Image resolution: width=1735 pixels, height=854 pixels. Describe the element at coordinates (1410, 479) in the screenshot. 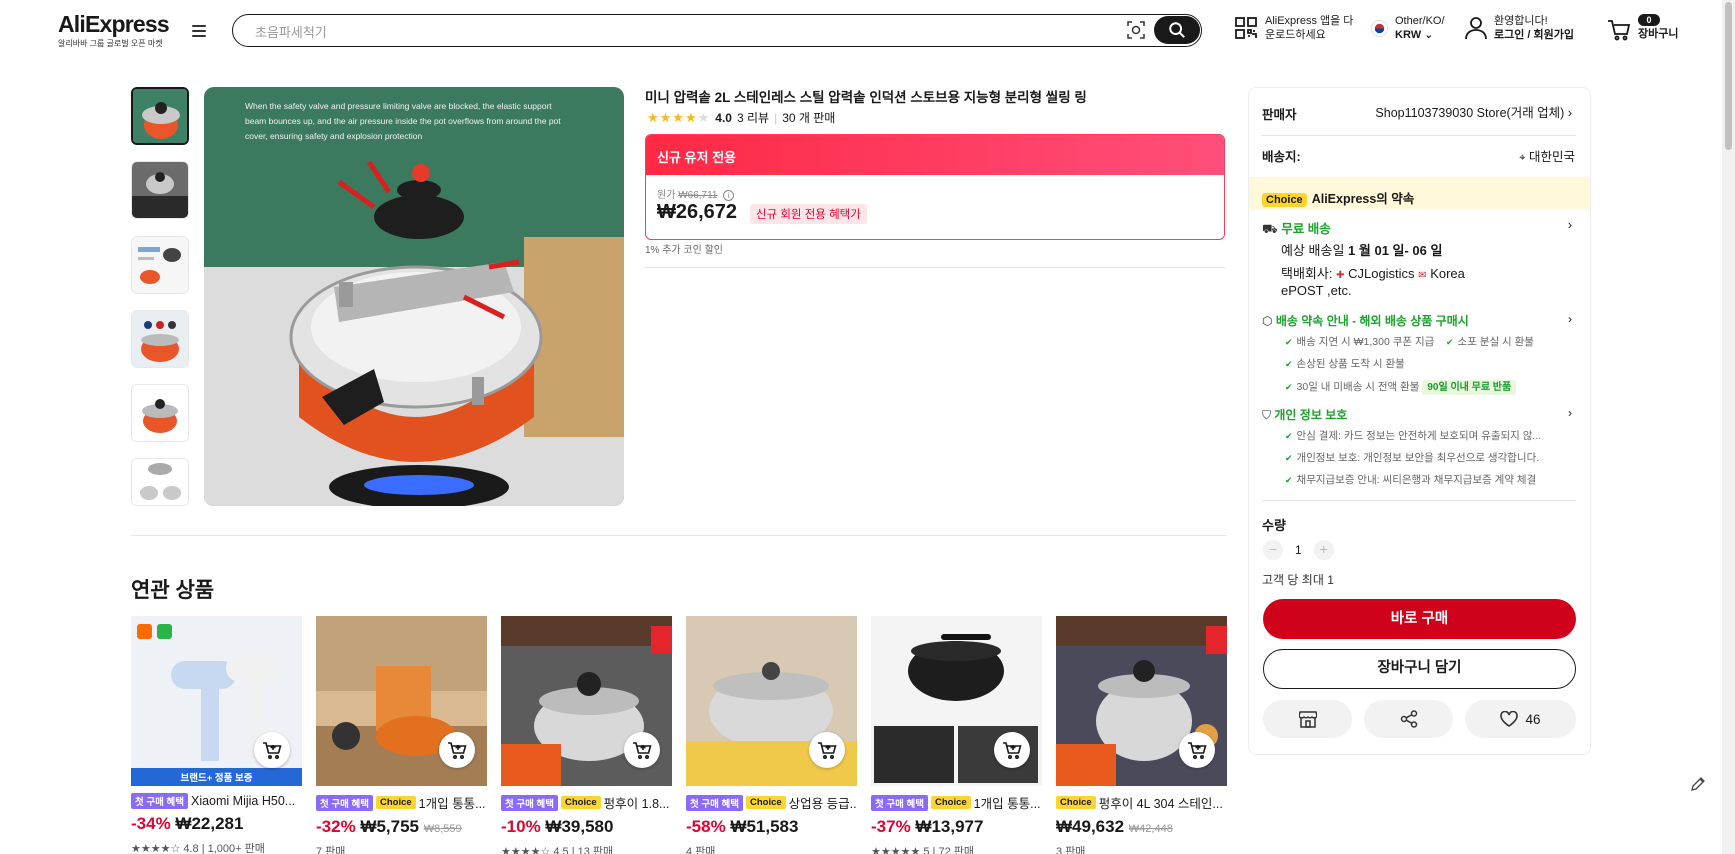

I see `privacy-item: ✔ 채무지급보증 안내: 씨티은행과 채무지급보증 계약 체결` at that location.